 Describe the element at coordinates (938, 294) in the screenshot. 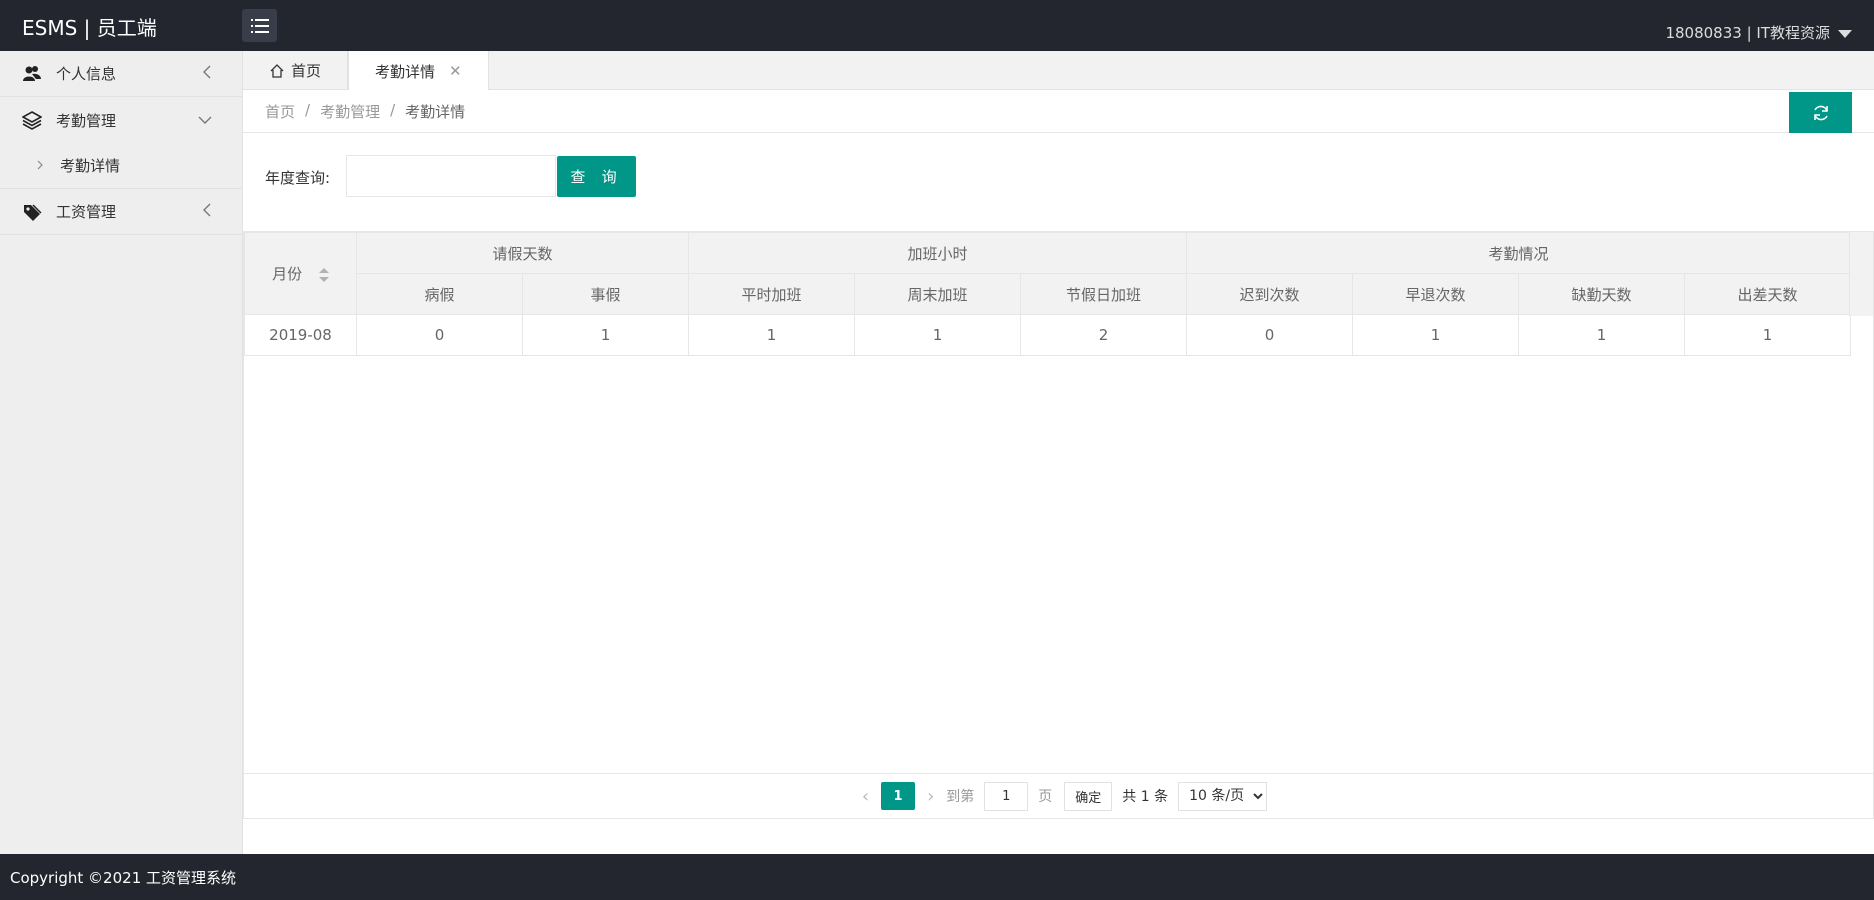

I see `column-header: 周末加班` at that location.